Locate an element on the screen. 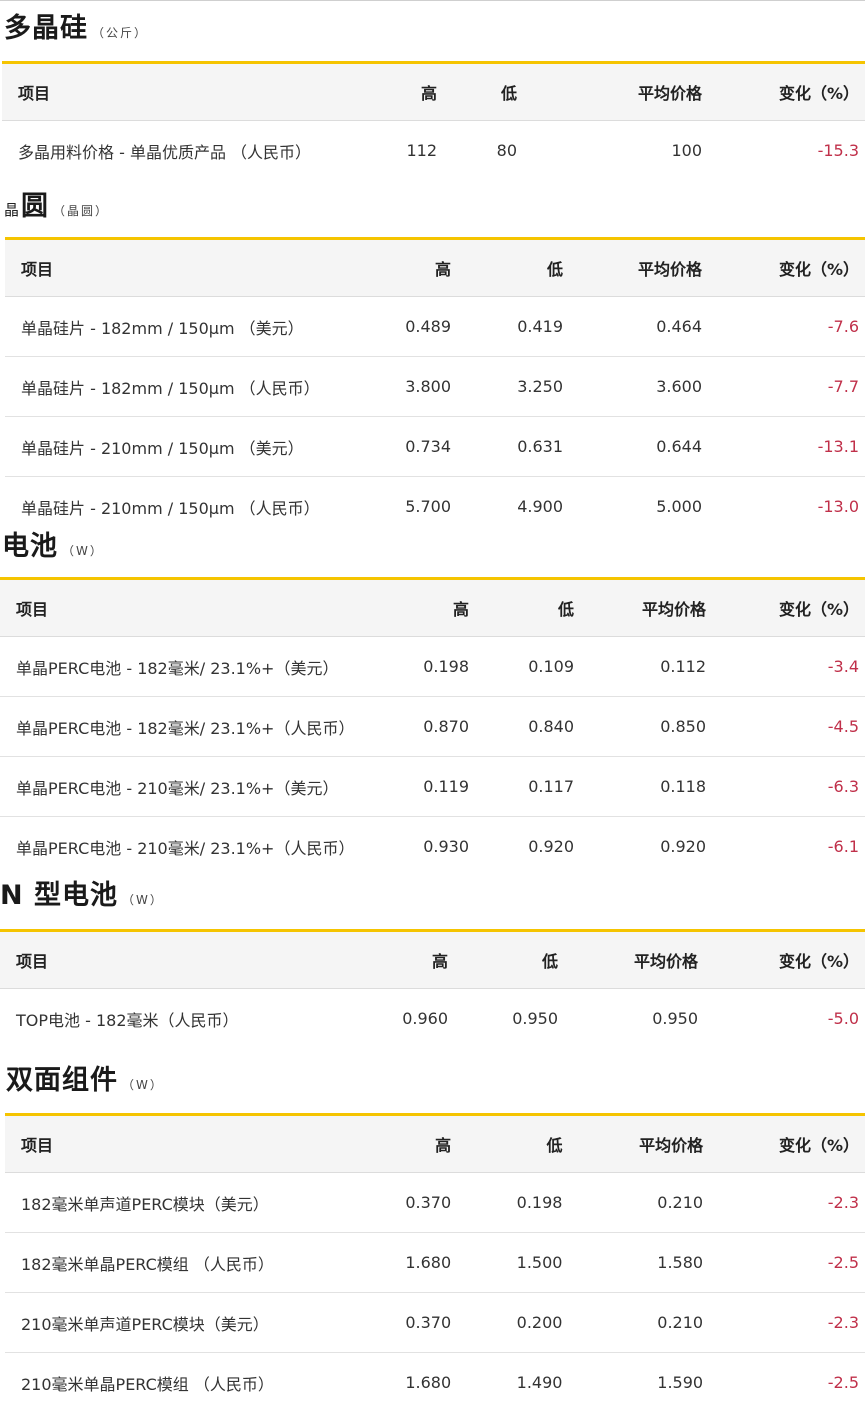  row-low: 1.490 is located at coordinates (506, 1382).